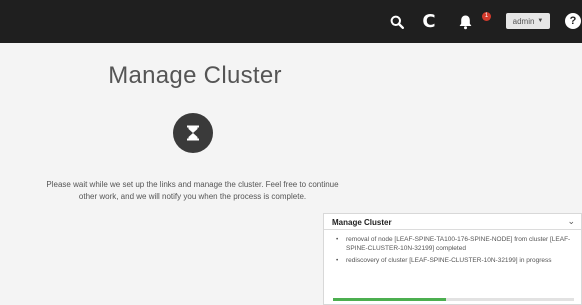 This screenshot has height=305, width=582. What do you see at coordinates (452, 229) in the screenshot?
I see `panel-divider` at bounding box center [452, 229].